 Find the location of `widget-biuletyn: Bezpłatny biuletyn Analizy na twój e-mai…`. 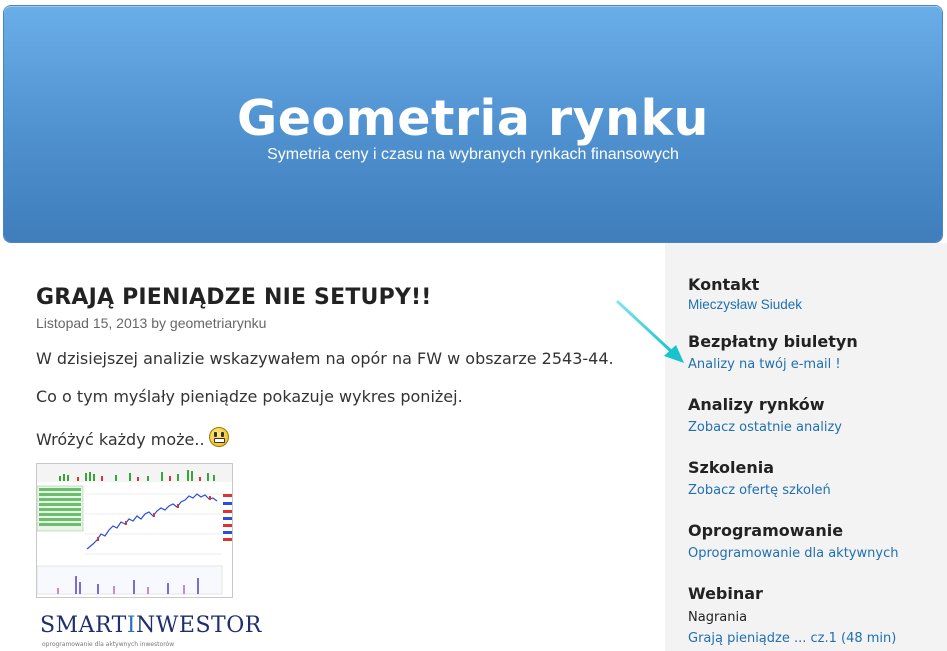

widget-biuletyn: Bezpłatny biuletyn Analizy na twój e-mai… is located at coordinates (773, 352).